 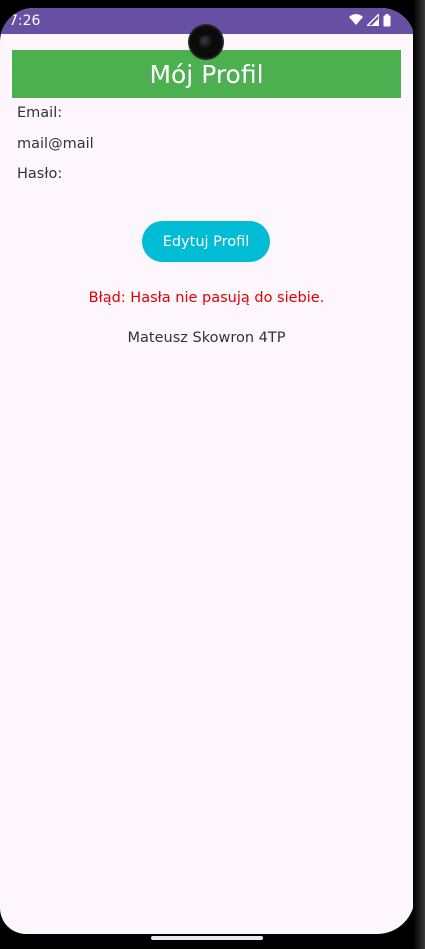 What do you see at coordinates (206, 74) in the screenshot?
I see `page-title: Mój Profil` at bounding box center [206, 74].